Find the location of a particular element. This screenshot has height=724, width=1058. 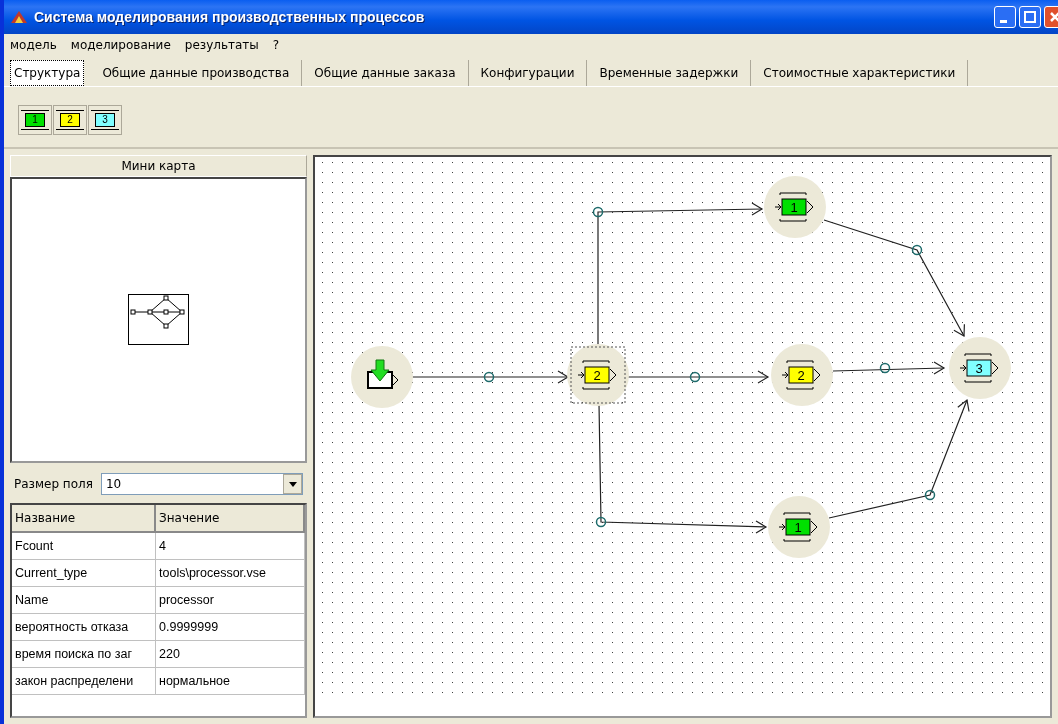

minimize-icon is located at coordinates (1003, 21).